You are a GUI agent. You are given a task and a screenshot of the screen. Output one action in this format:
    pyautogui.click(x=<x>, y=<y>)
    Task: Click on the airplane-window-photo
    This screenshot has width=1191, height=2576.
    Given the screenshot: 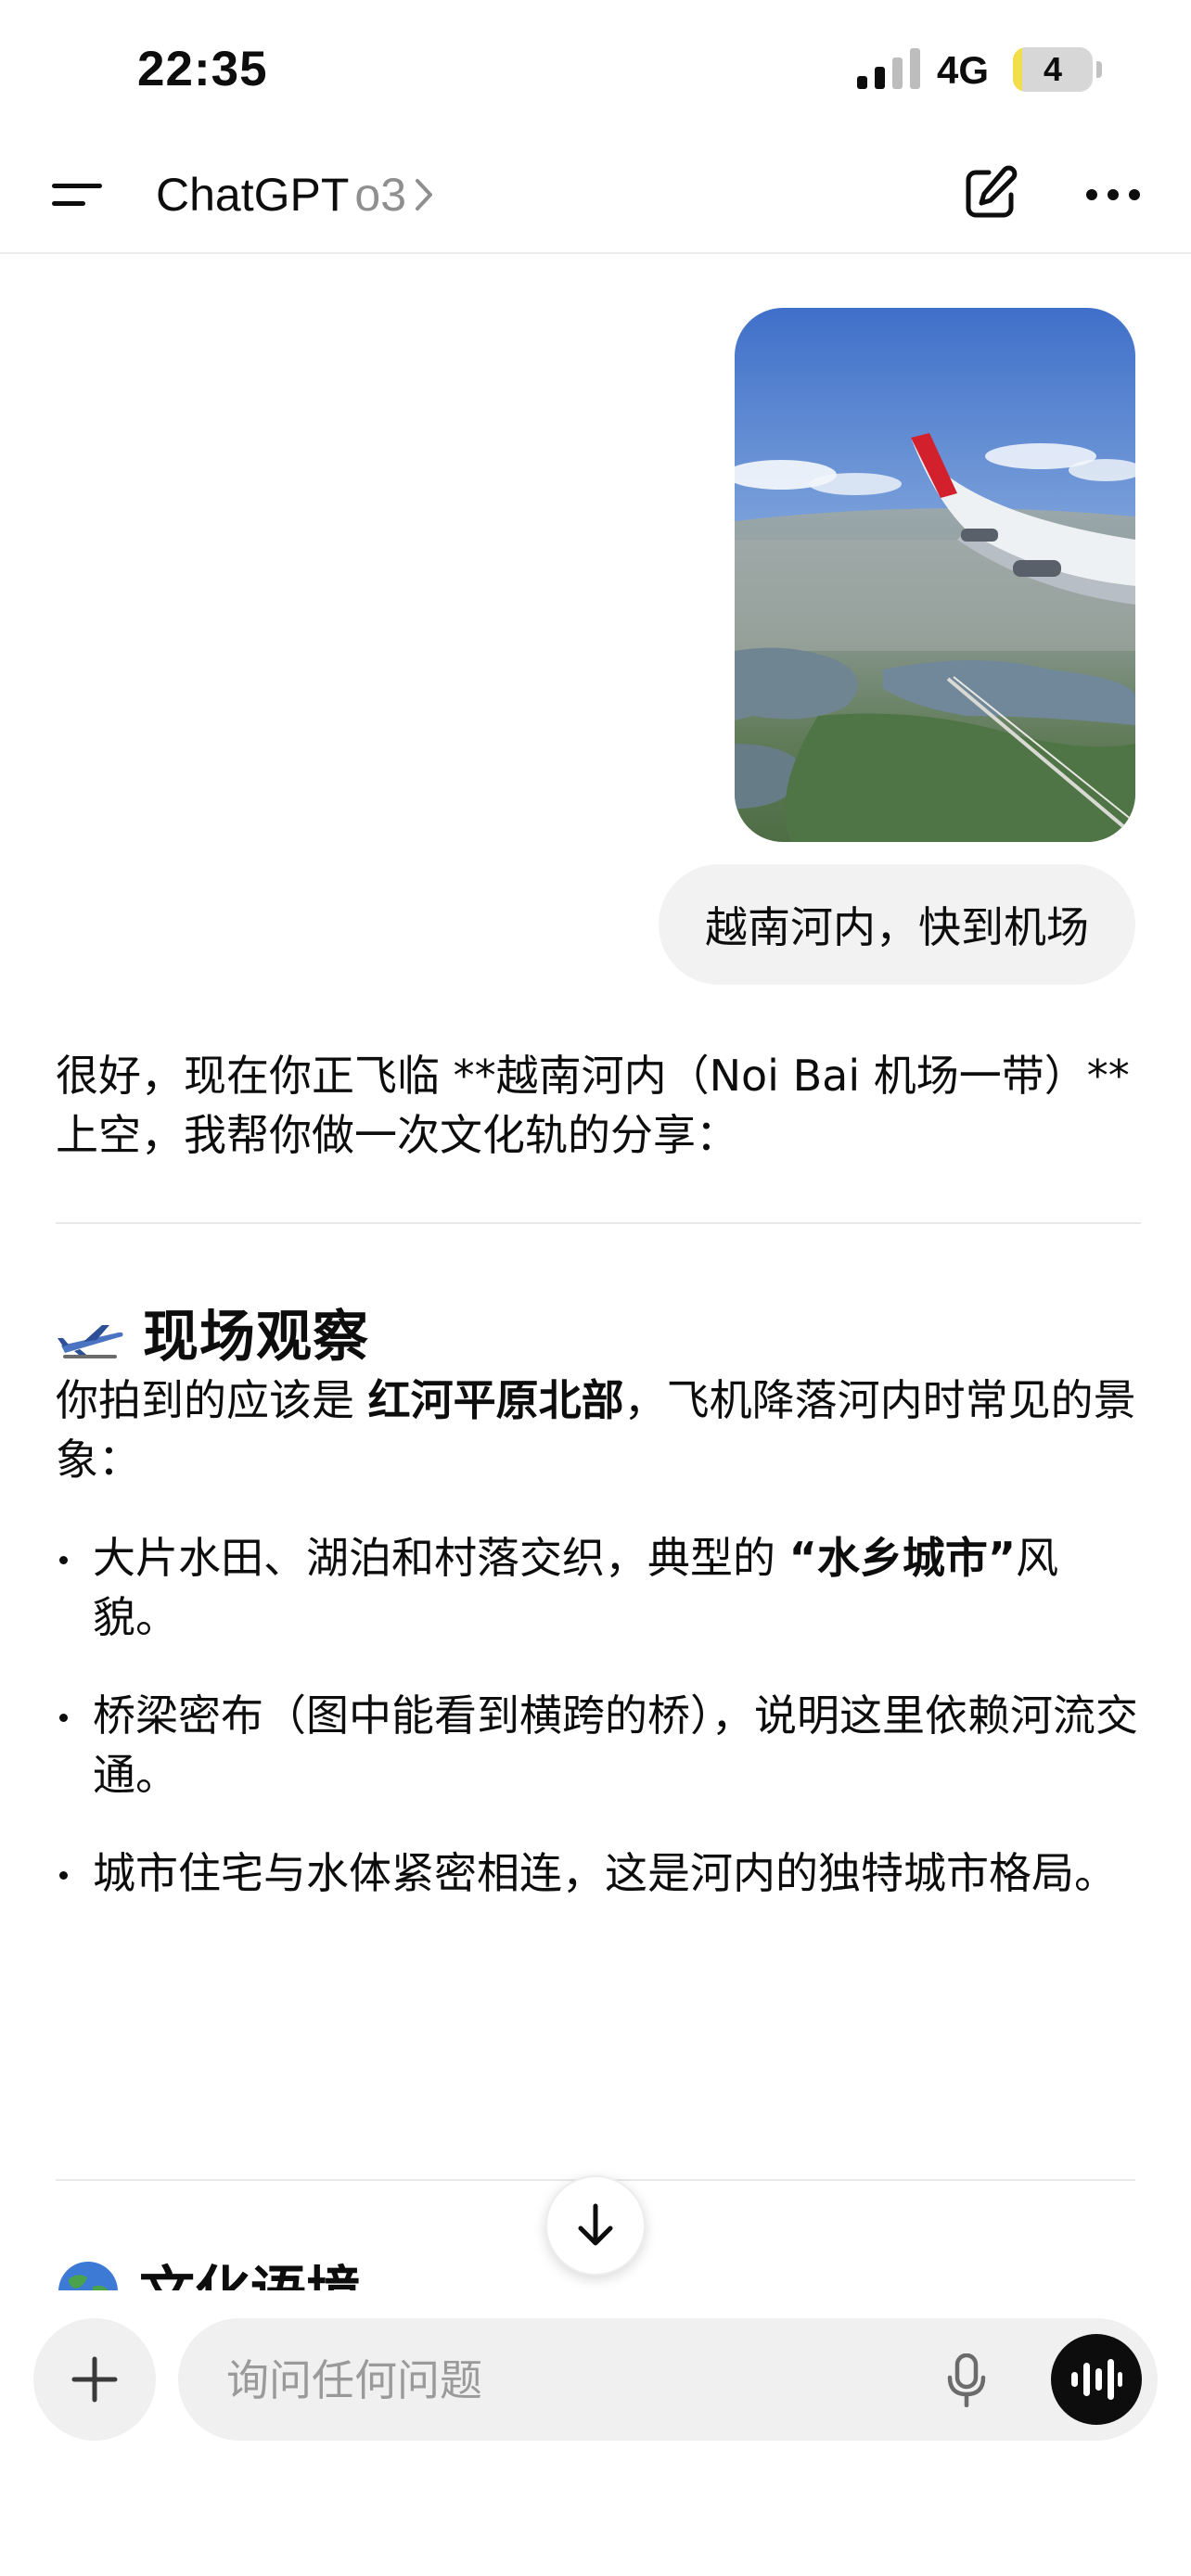 What is the action you would take?
    pyautogui.click(x=935, y=575)
    